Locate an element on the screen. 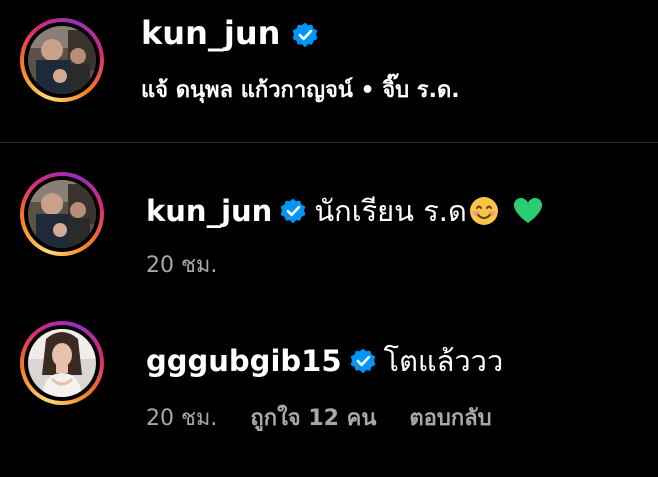 The image size is (658, 477). reply-button: ตอบกลับ is located at coordinates (450, 418).